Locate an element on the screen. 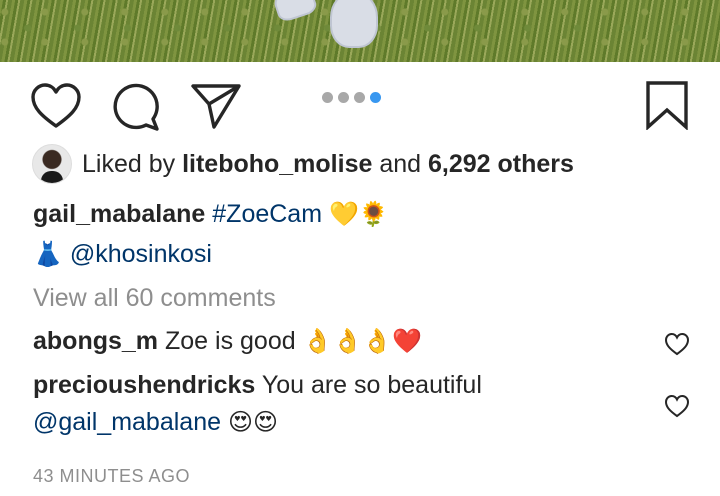 This screenshot has height=496, width=720. comment-bubble-icon is located at coordinates (136, 107).